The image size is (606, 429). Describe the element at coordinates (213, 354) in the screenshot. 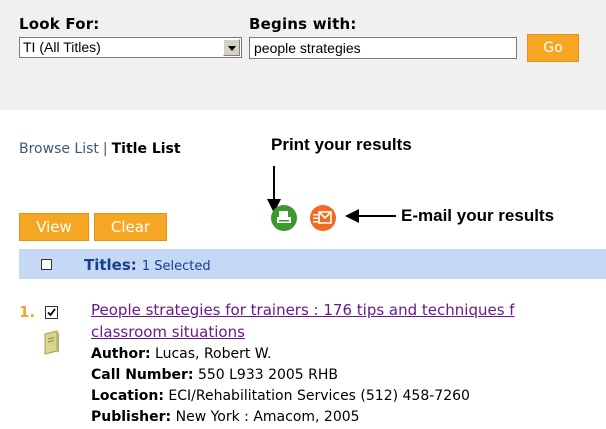

I see `author-value: Lucas, Robert W.` at that location.